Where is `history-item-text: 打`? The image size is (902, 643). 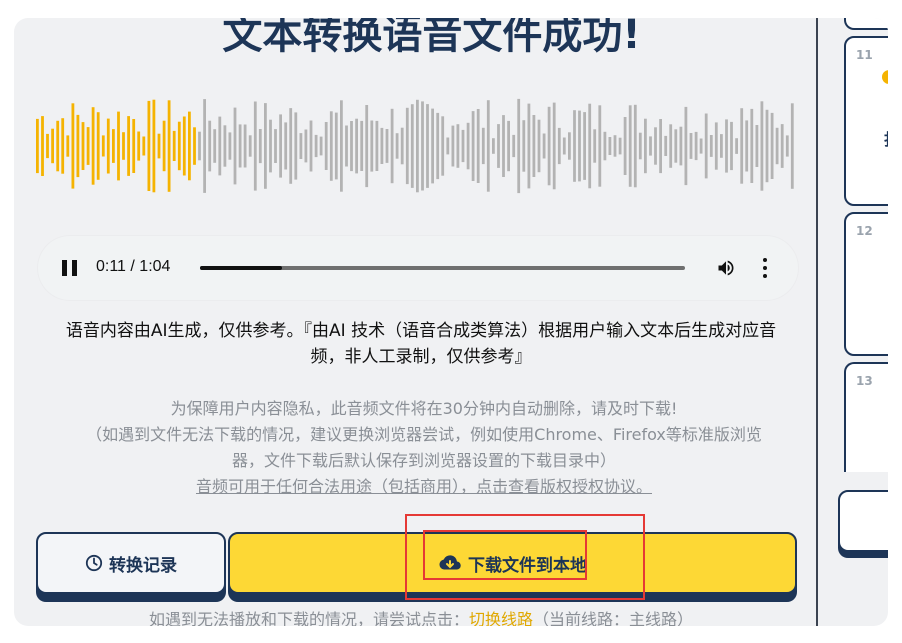 history-item-text: 打 is located at coordinates (886, 138).